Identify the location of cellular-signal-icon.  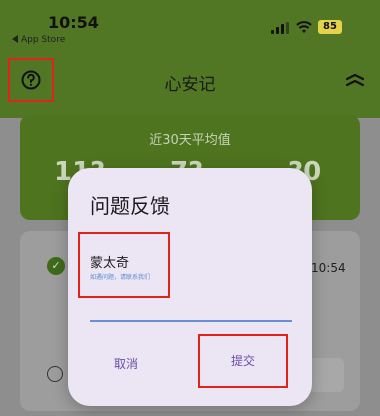
(280, 28).